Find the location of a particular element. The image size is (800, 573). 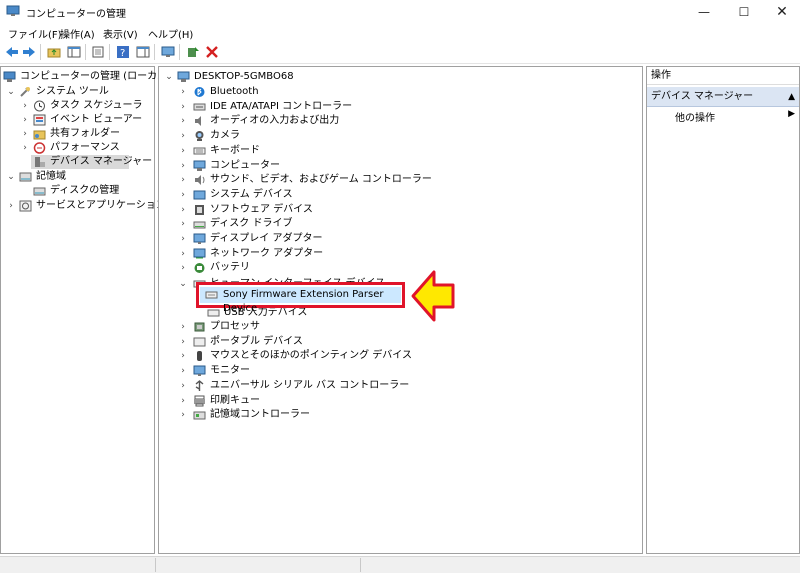

uninstall-device-icon is located at coordinates (212, 52).